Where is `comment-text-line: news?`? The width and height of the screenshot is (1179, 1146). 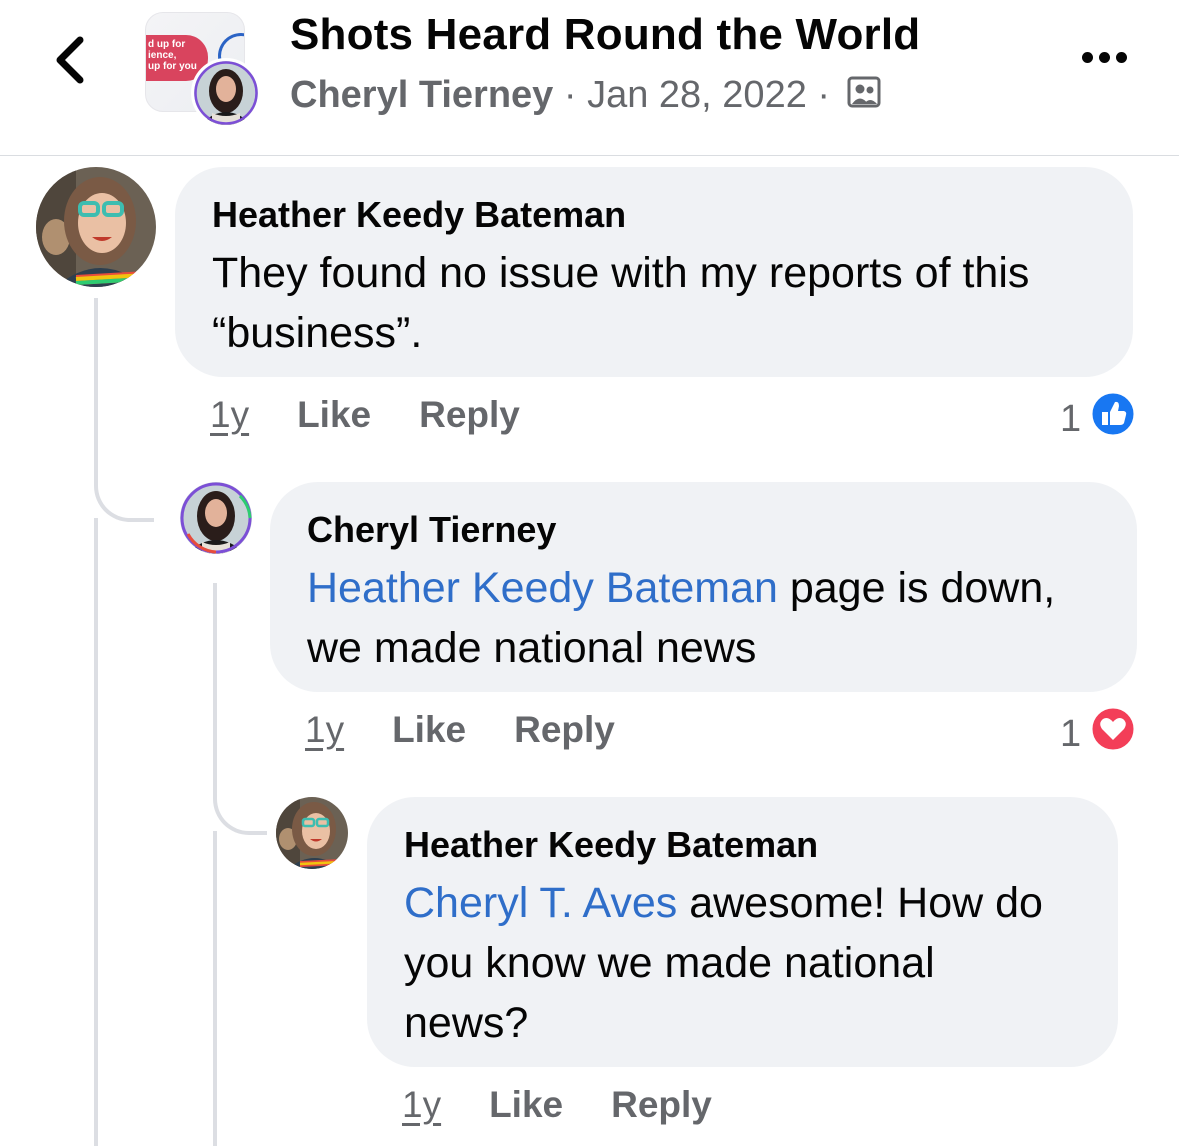 comment-text-line: news? is located at coordinates (466, 1023).